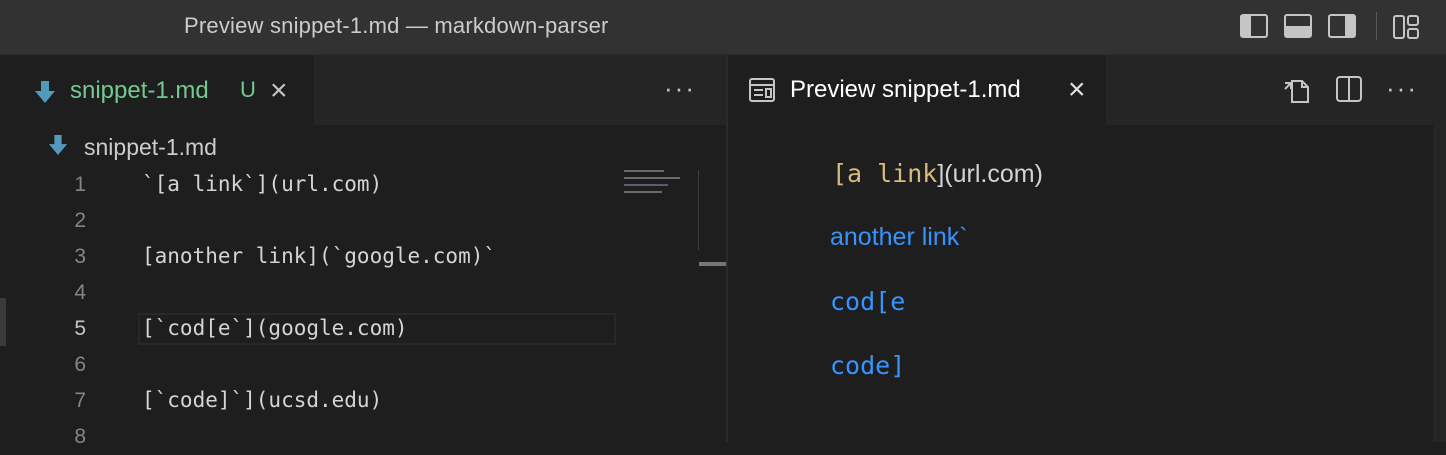 Image resolution: width=1446 pixels, height=455 pixels. I want to click on title-bar: Preview snippet-1.md — markdown-parser, so click(723, 27).